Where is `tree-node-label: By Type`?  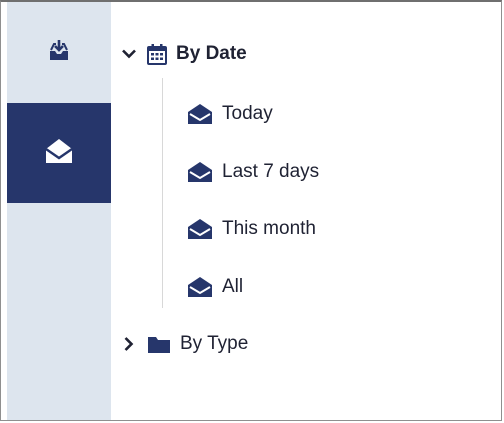 tree-node-label: By Type is located at coordinates (214, 343).